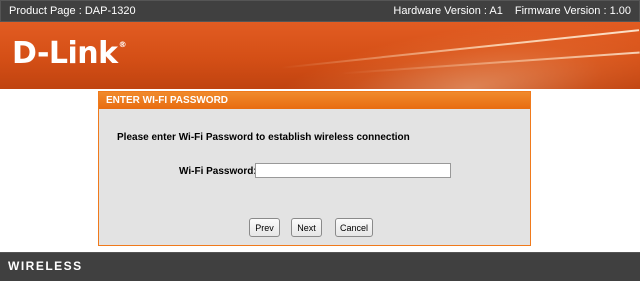 The width and height of the screenshot is (640, 281). What do you see at coordinates (65, 53) in the screenshot?
I see `logo-text: D-Link` at bounding box center [65, 53].